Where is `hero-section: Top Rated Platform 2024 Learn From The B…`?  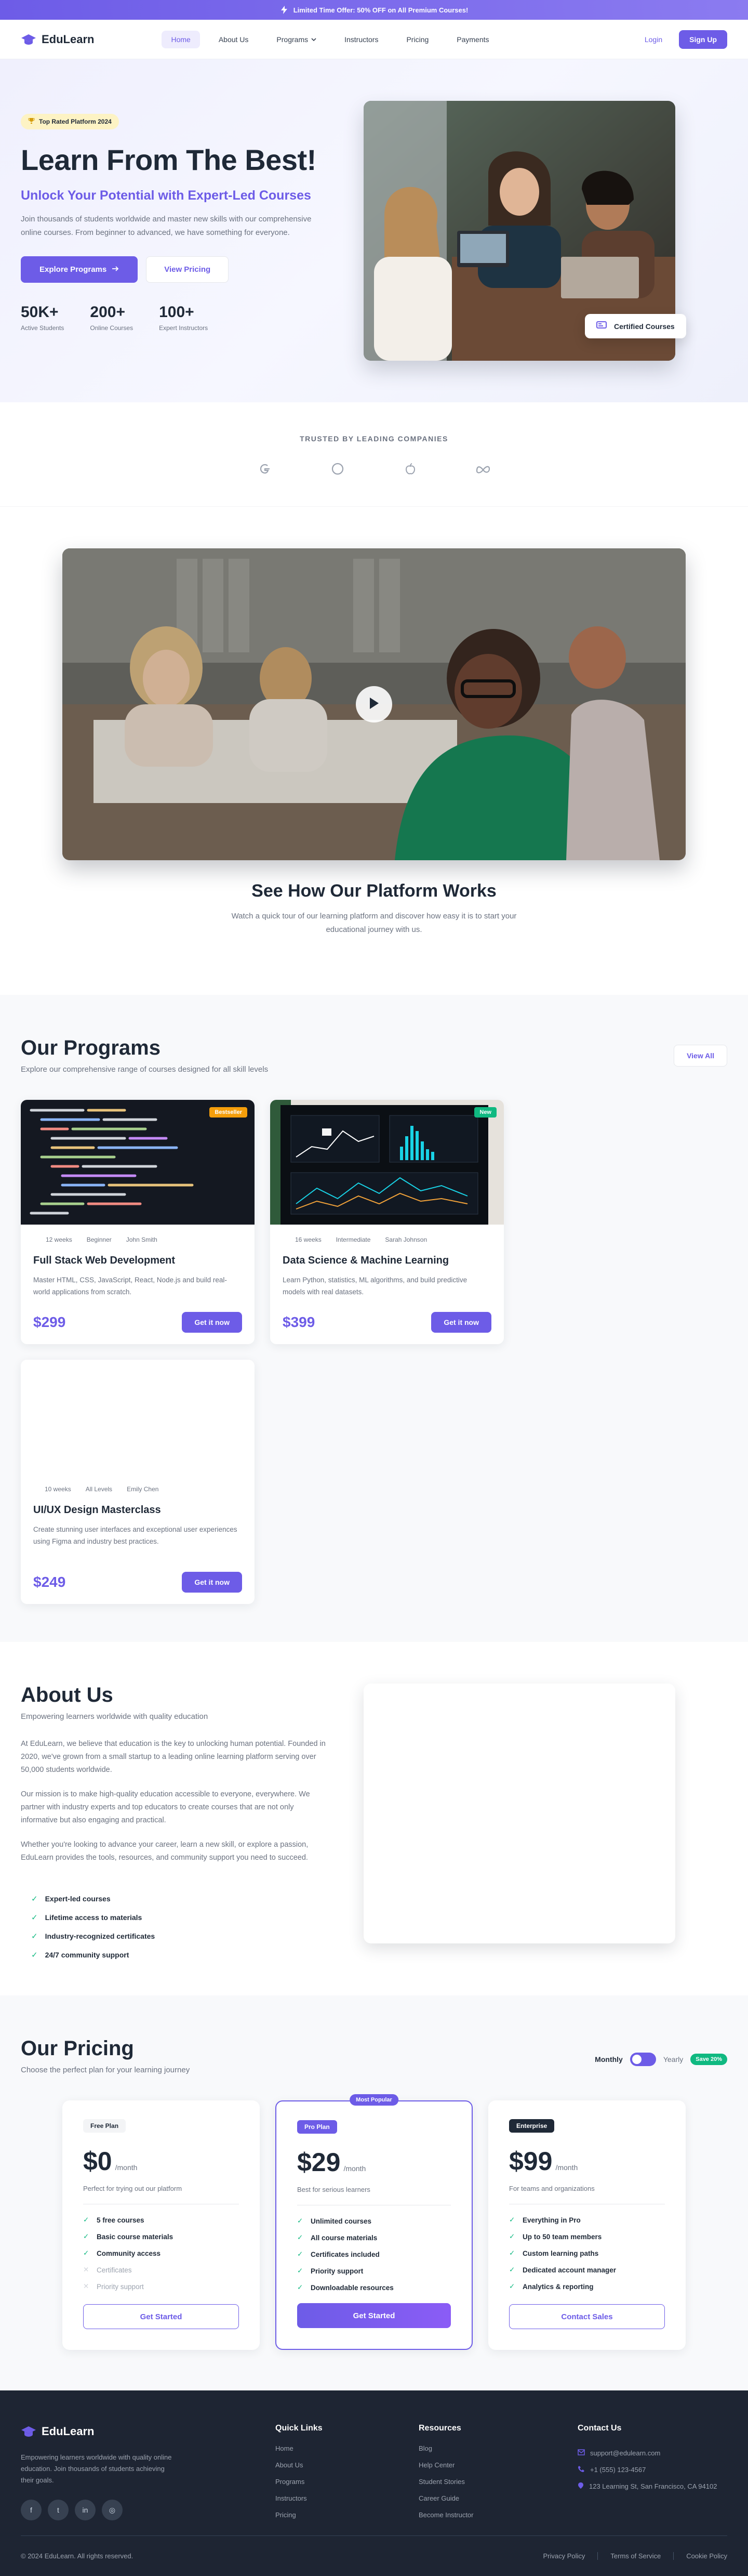 hero-section: Top Rated Platform 2024 Learn From The B… is located at coordinates (374, 231).